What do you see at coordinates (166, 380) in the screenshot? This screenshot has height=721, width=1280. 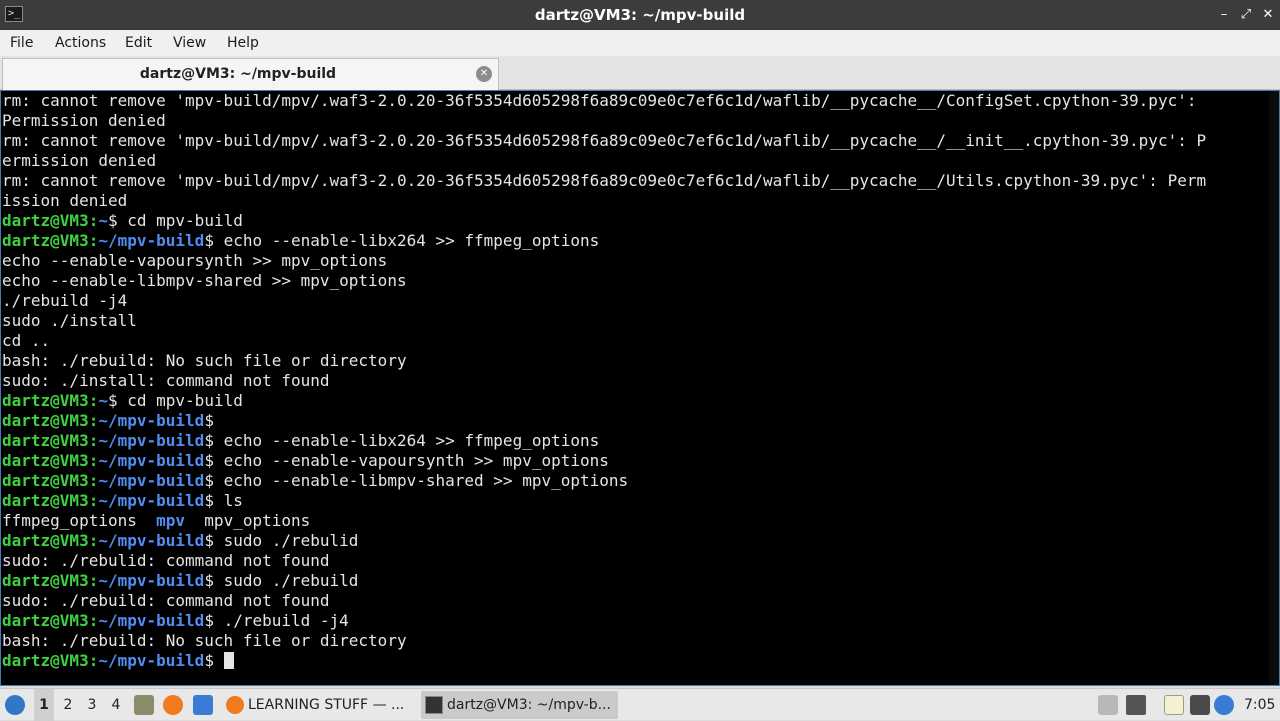 I see `terminal-line: sudo: ./install: command not found` at bounding box center [166, 380].